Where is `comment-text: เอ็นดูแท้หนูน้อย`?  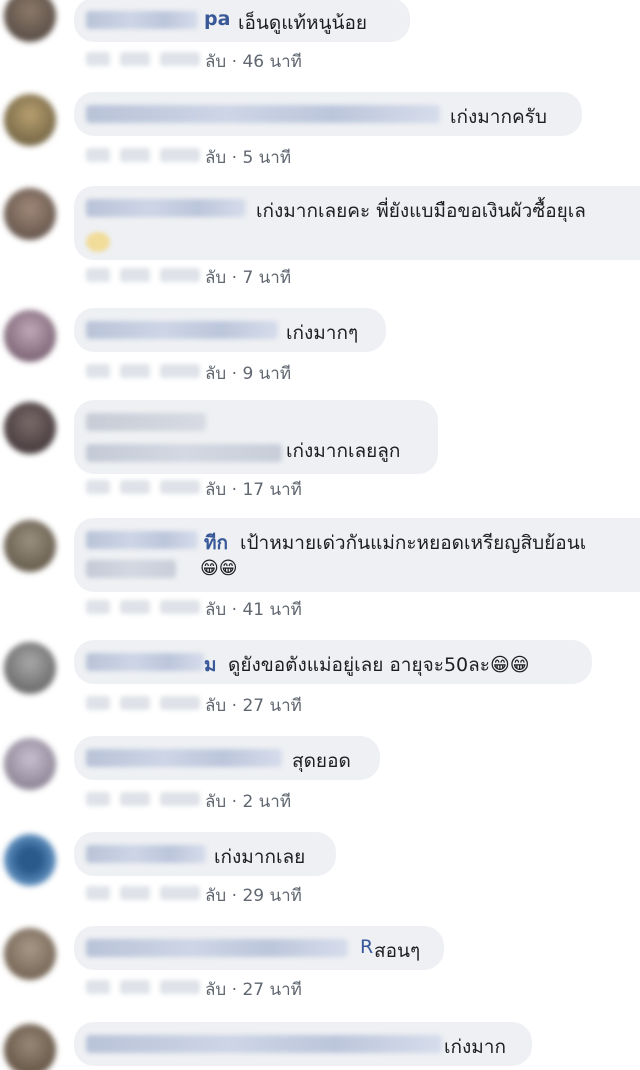
comment-text: เอ็นดูแท้หนูน้อย is located at coordinates (303, 23).